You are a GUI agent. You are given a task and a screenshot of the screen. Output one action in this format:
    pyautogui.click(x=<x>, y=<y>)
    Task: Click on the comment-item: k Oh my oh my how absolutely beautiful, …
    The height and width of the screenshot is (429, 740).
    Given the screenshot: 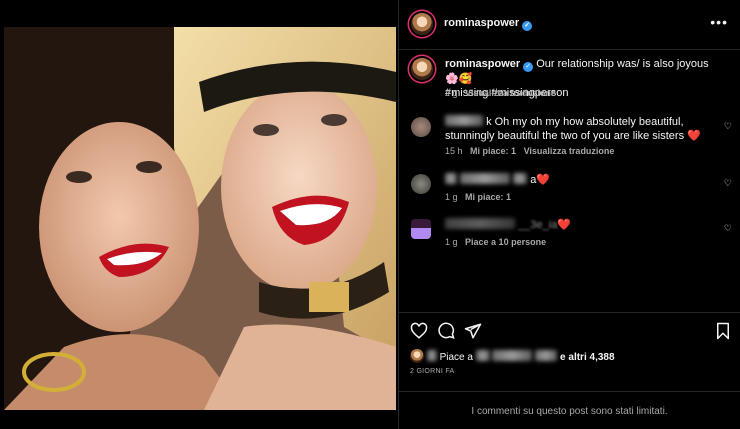 What is the action you would take?
    pyautogui.click(x=569, y=135)
    